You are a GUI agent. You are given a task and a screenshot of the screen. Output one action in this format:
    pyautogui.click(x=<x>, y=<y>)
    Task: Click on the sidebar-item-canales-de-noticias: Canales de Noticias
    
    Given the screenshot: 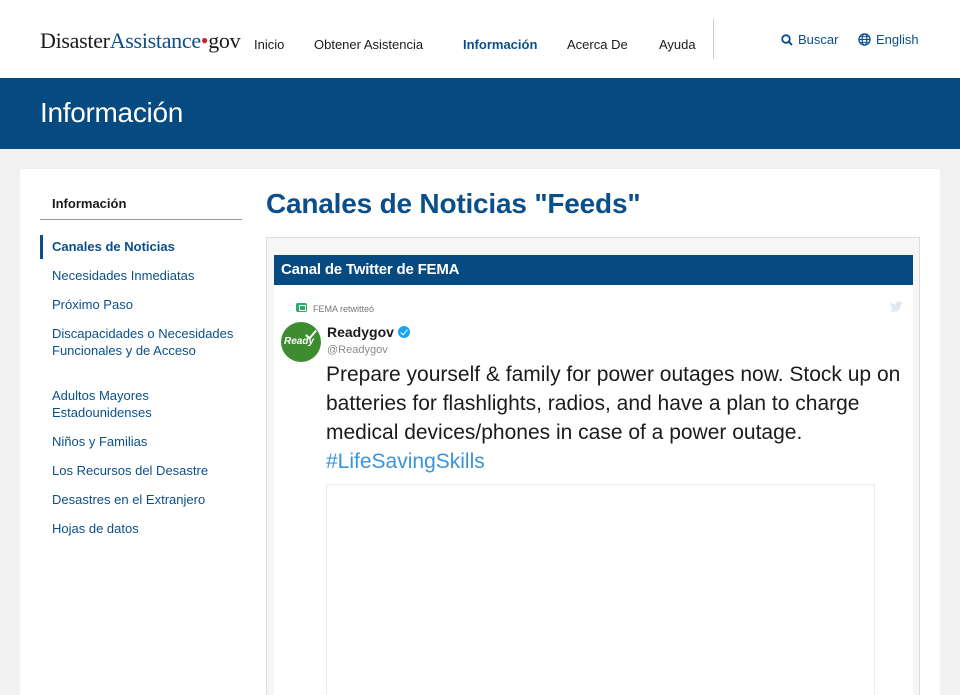 What is the action you would take?
    pyautogui.click(x=144, y=246)
    